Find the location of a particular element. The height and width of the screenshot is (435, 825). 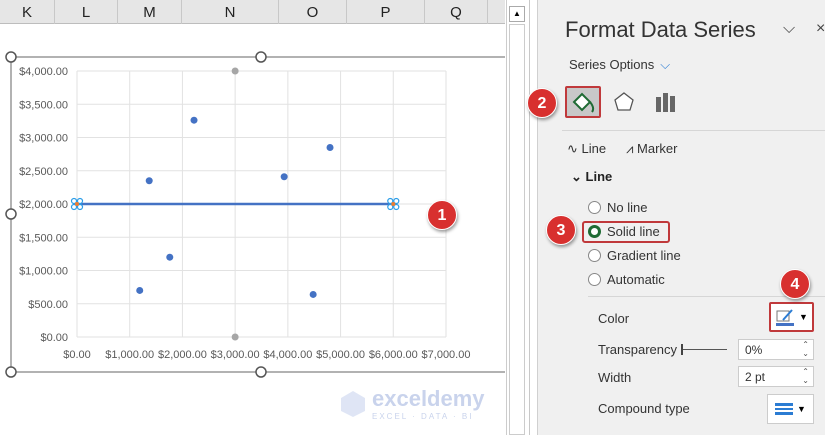

step-badge-1: 1 is located at coordinates (442, 215).